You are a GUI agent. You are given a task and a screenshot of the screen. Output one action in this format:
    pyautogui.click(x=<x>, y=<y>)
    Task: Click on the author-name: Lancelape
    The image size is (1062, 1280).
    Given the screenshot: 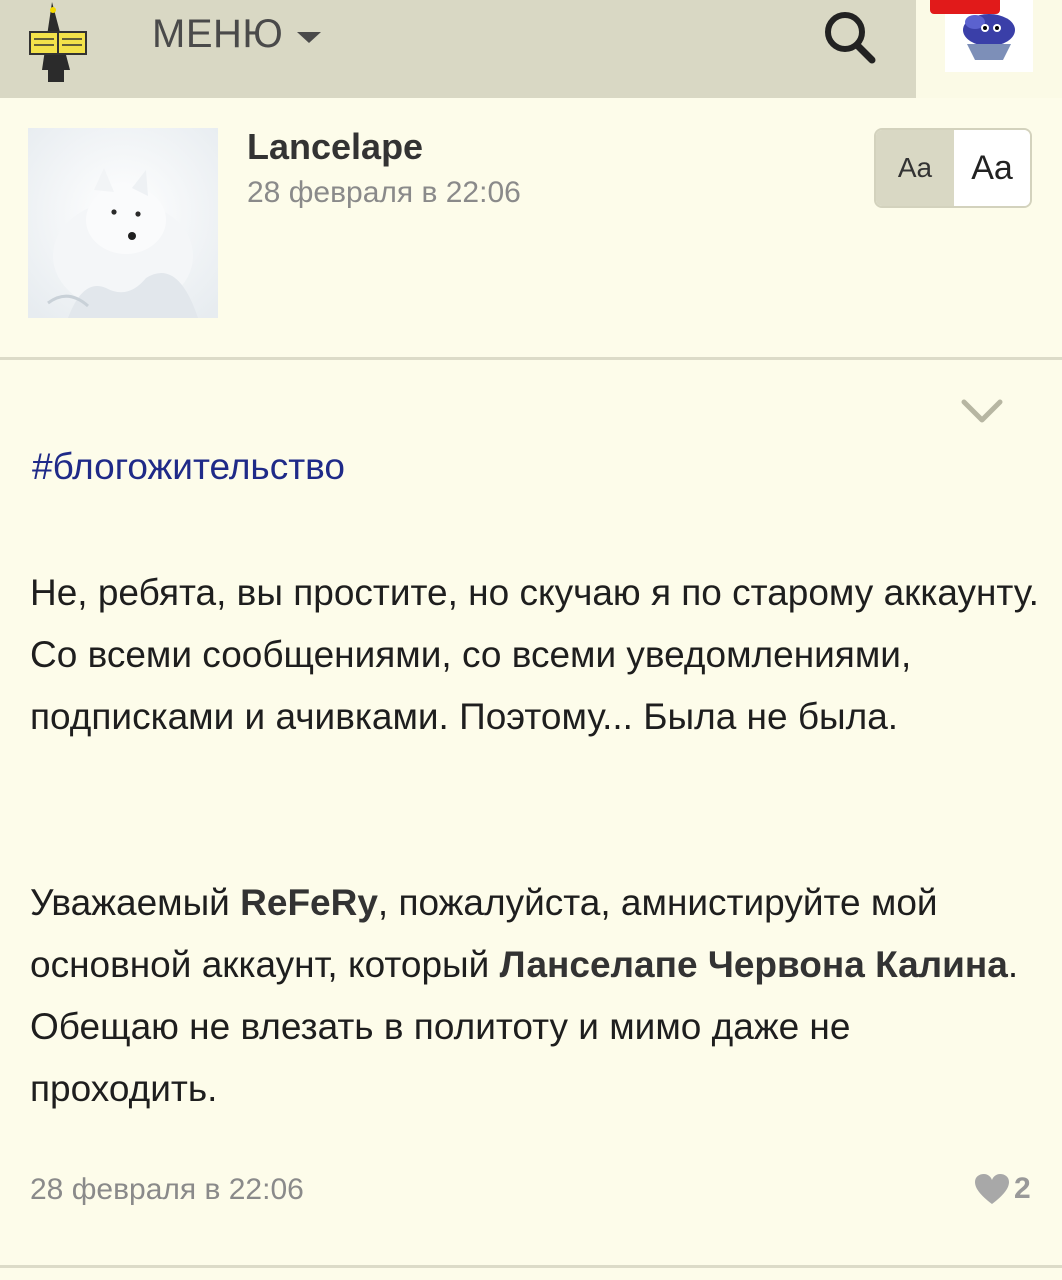 What is the action you would take?
    pyautogui.click(x=335, y=147)
    